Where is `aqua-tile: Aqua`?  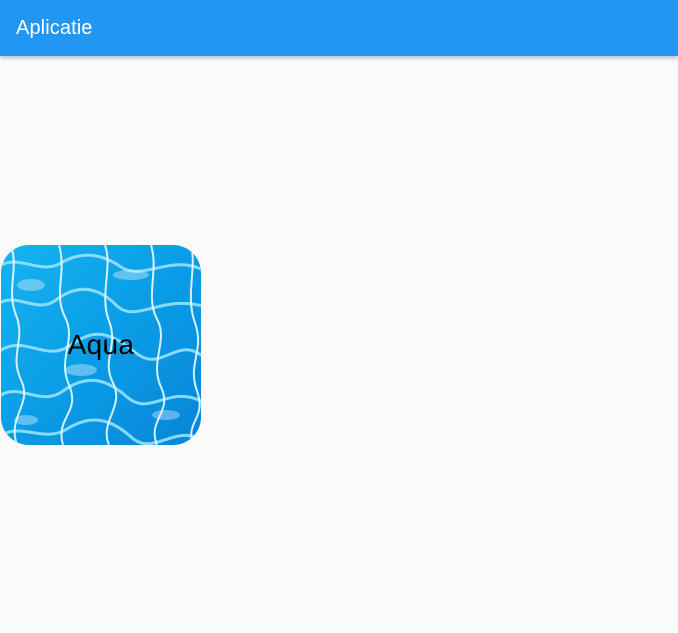
aqua-tile: Aqua is located at coordinates (101, 345).